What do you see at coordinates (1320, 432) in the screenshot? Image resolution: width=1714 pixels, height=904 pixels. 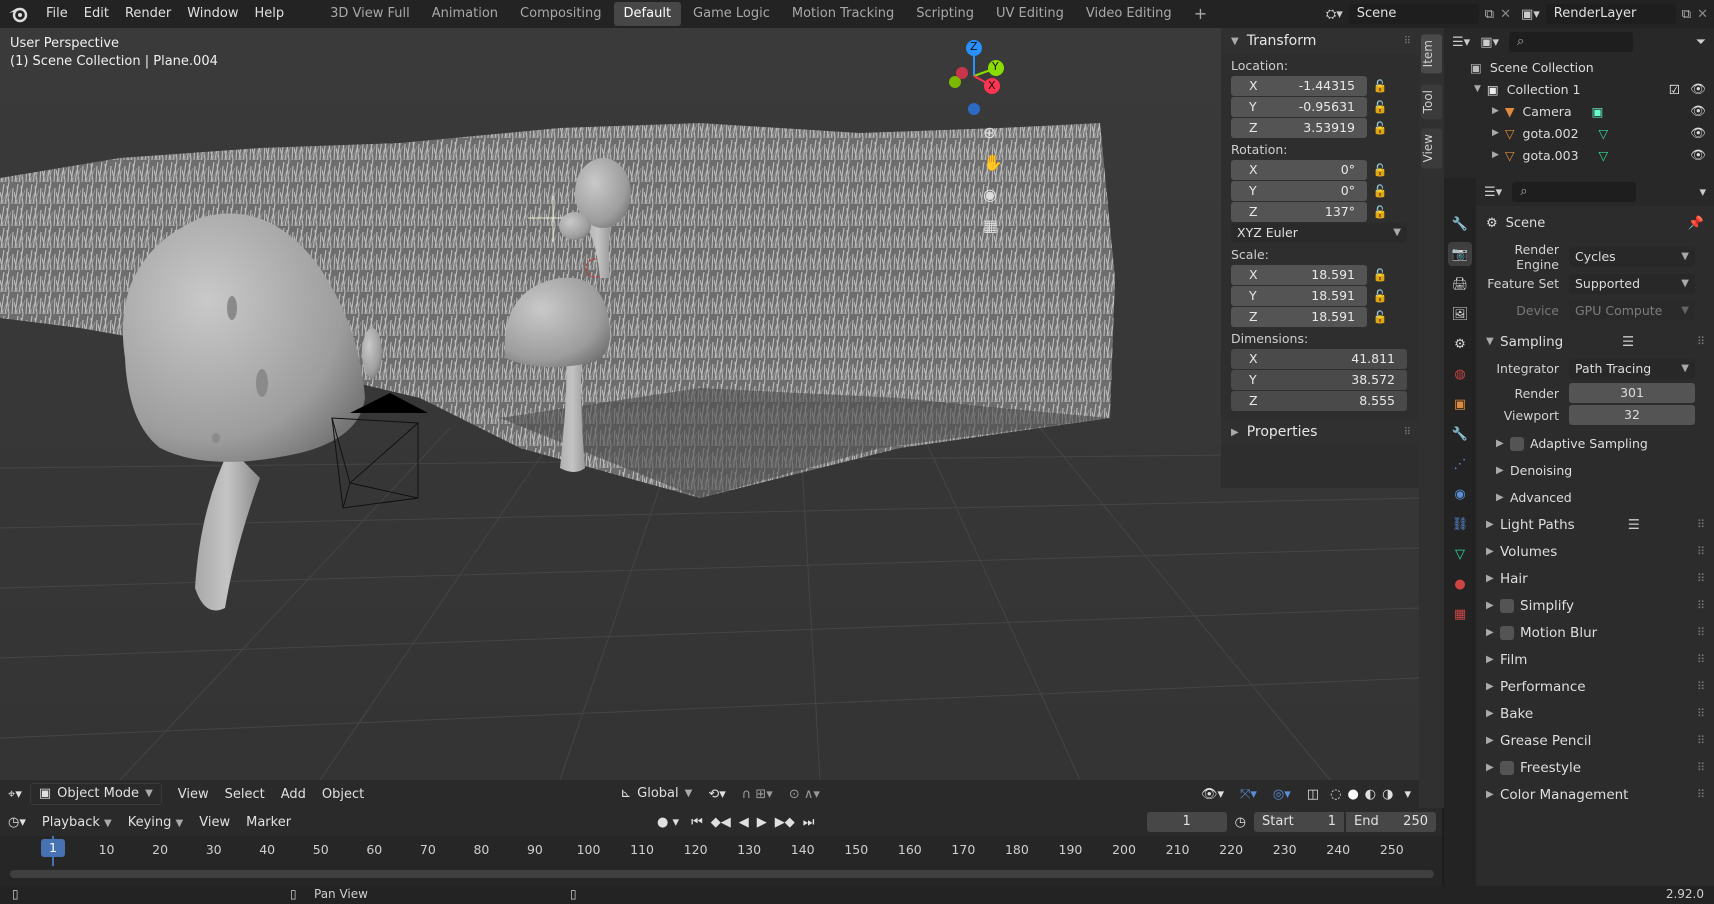 I see `properties-header: ▶ Properties ⠿` at bounding box center [1320, 432].